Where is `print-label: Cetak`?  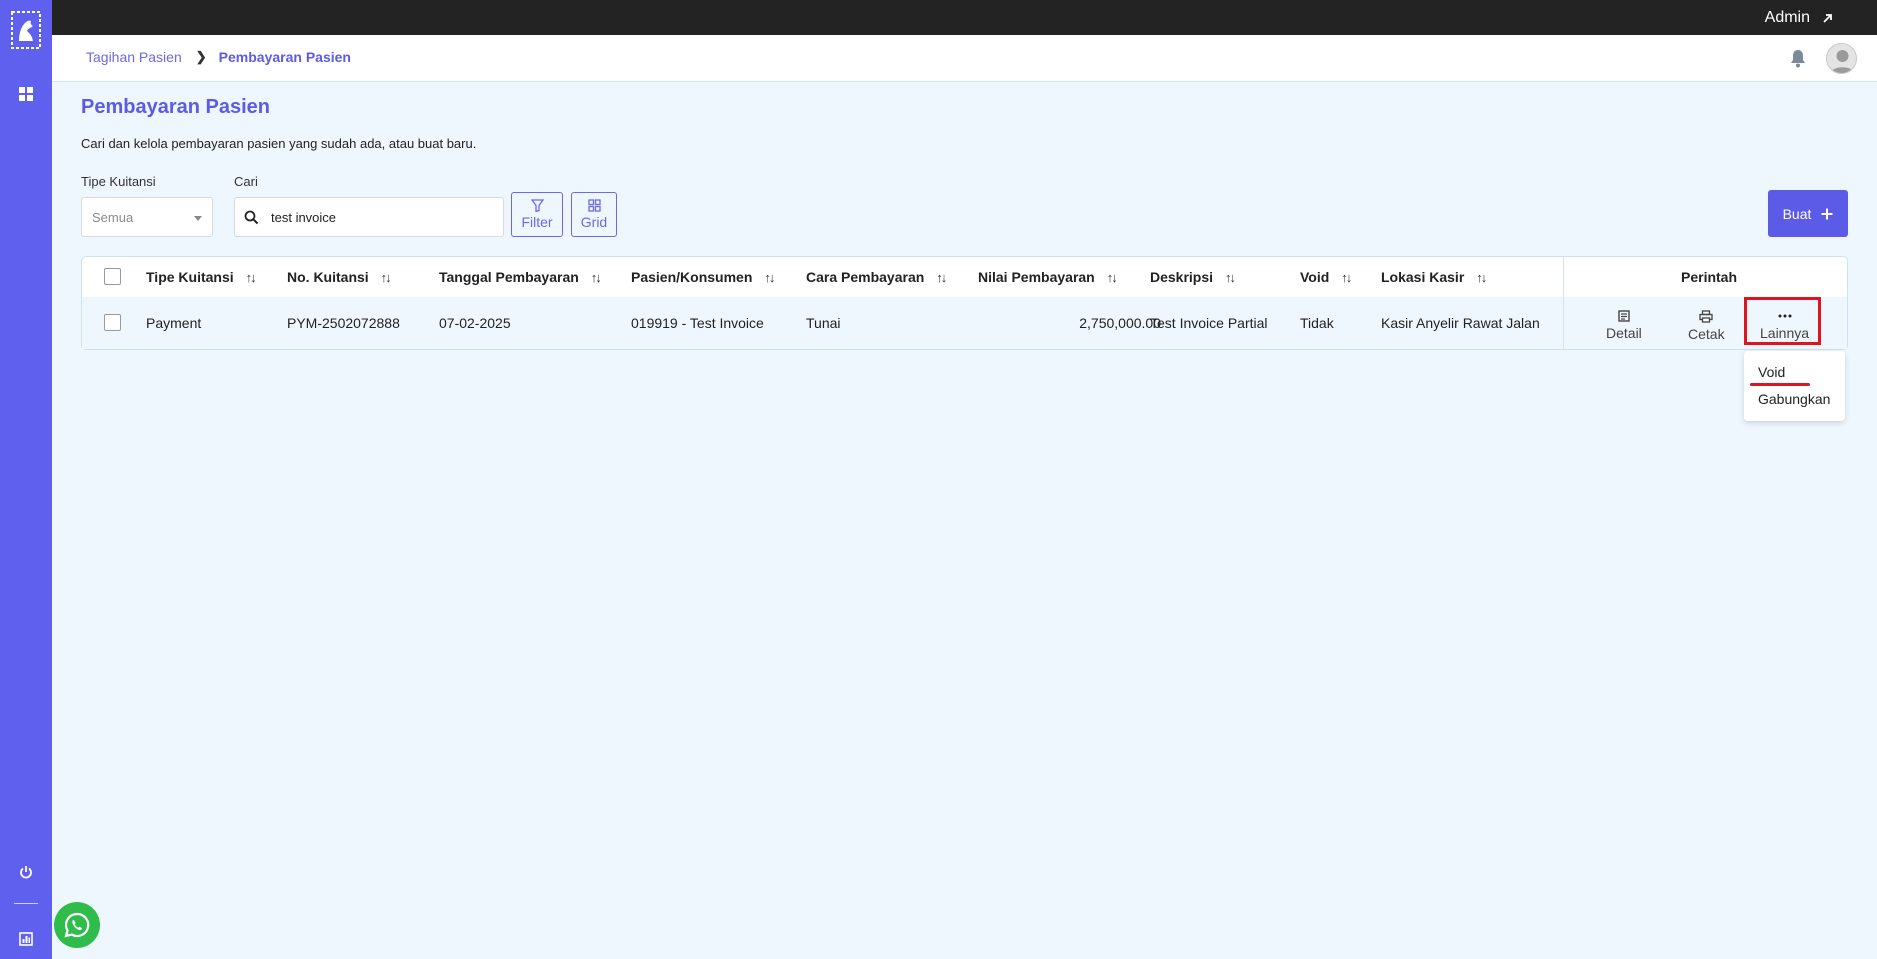
print-label: Cetak is located at coordinates (1706, 334).